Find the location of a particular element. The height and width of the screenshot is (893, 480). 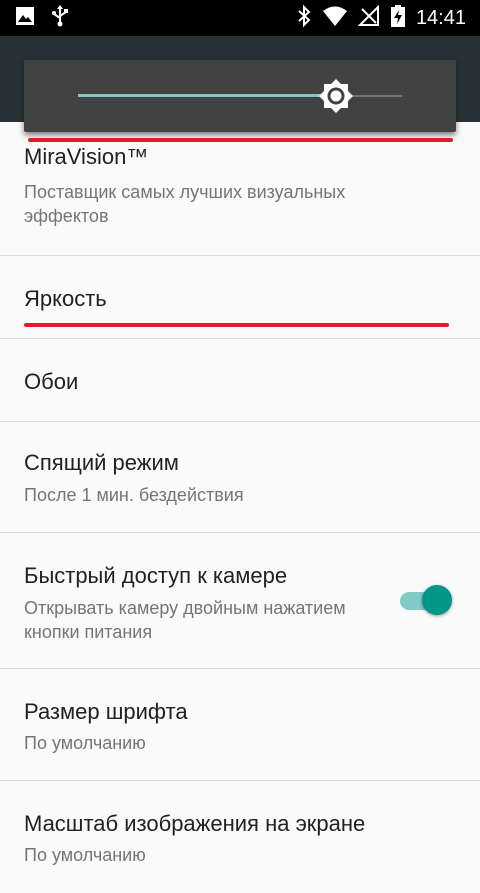

item-title: Спящий режим is located at coordinates (101, 462).